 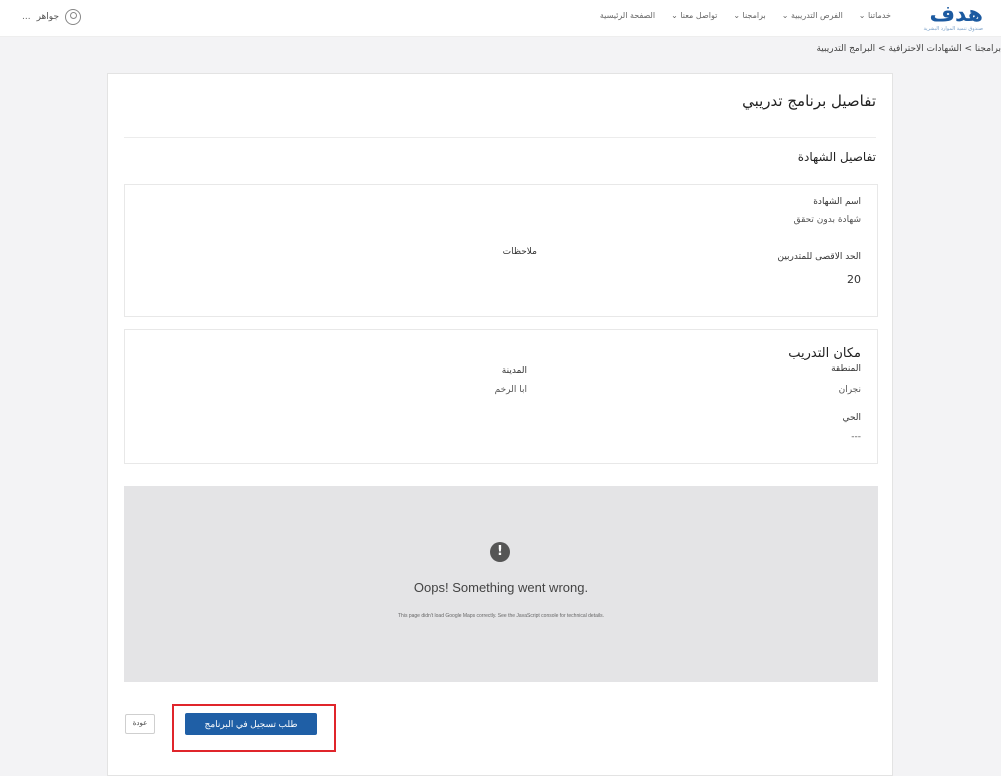 I want to click on city-value: ابا الرخم, so click(x=510, y=390).